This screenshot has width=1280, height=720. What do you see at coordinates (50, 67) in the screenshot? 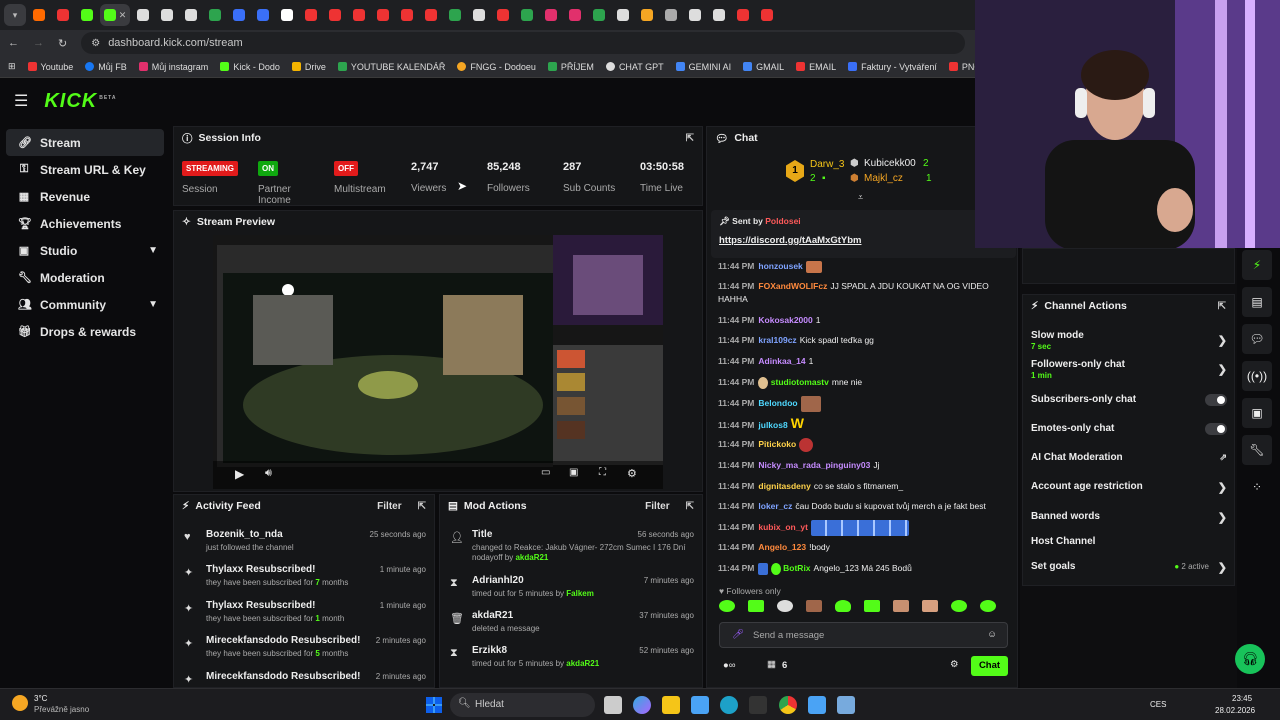
I see `bookmark: Youtube` at bounding box center [50, 67].